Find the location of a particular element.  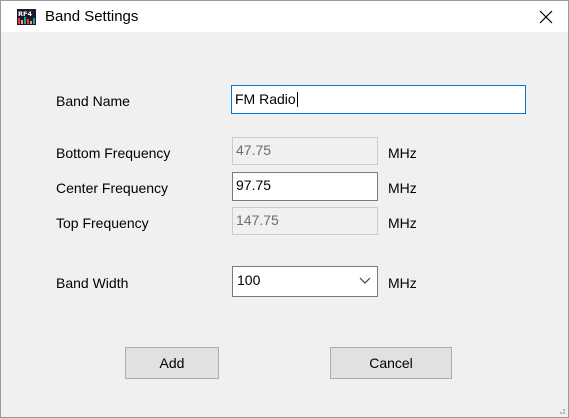

top-frequency-input: 147.75 is located at coordinates (305, 221).